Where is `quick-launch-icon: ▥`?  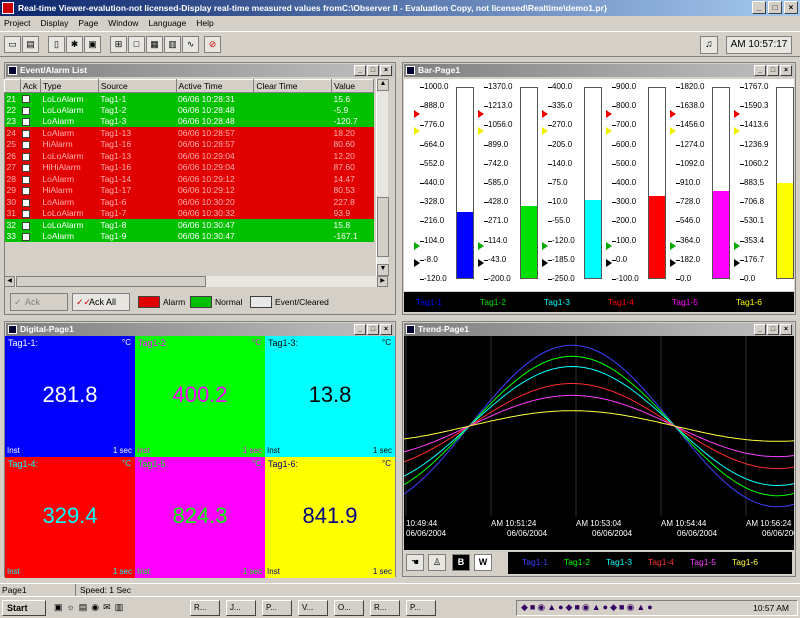
quick-launch-icon: ▥ is located at coordinates (119, 608).